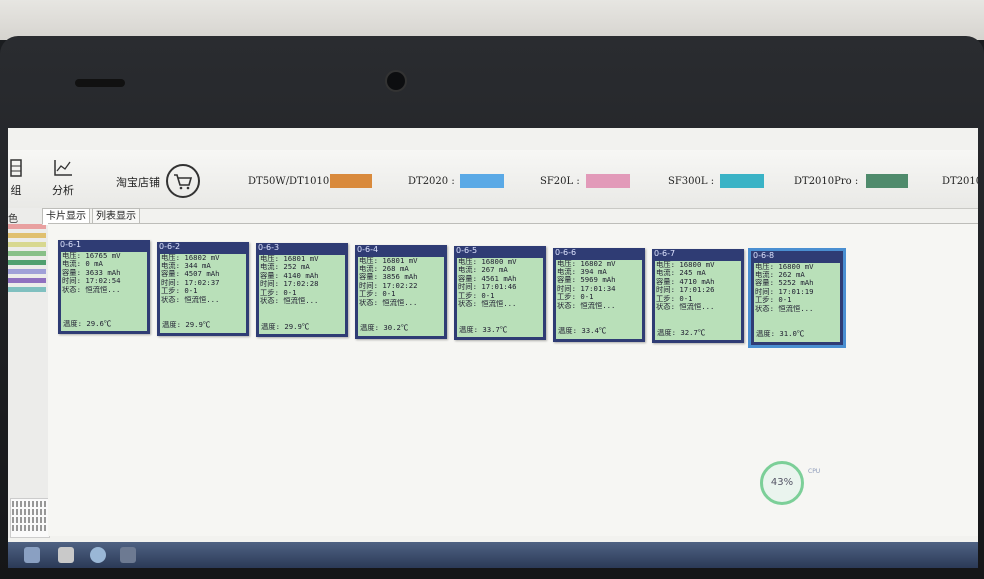  Describe the element at coordinates (289, 275) in the screenshot. I see `channel-capacity: 容量: 4140 mAh` at that location.